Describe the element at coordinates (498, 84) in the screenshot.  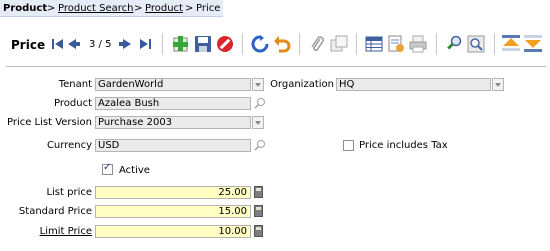
I see `organization-dropdown-icon` at that location.